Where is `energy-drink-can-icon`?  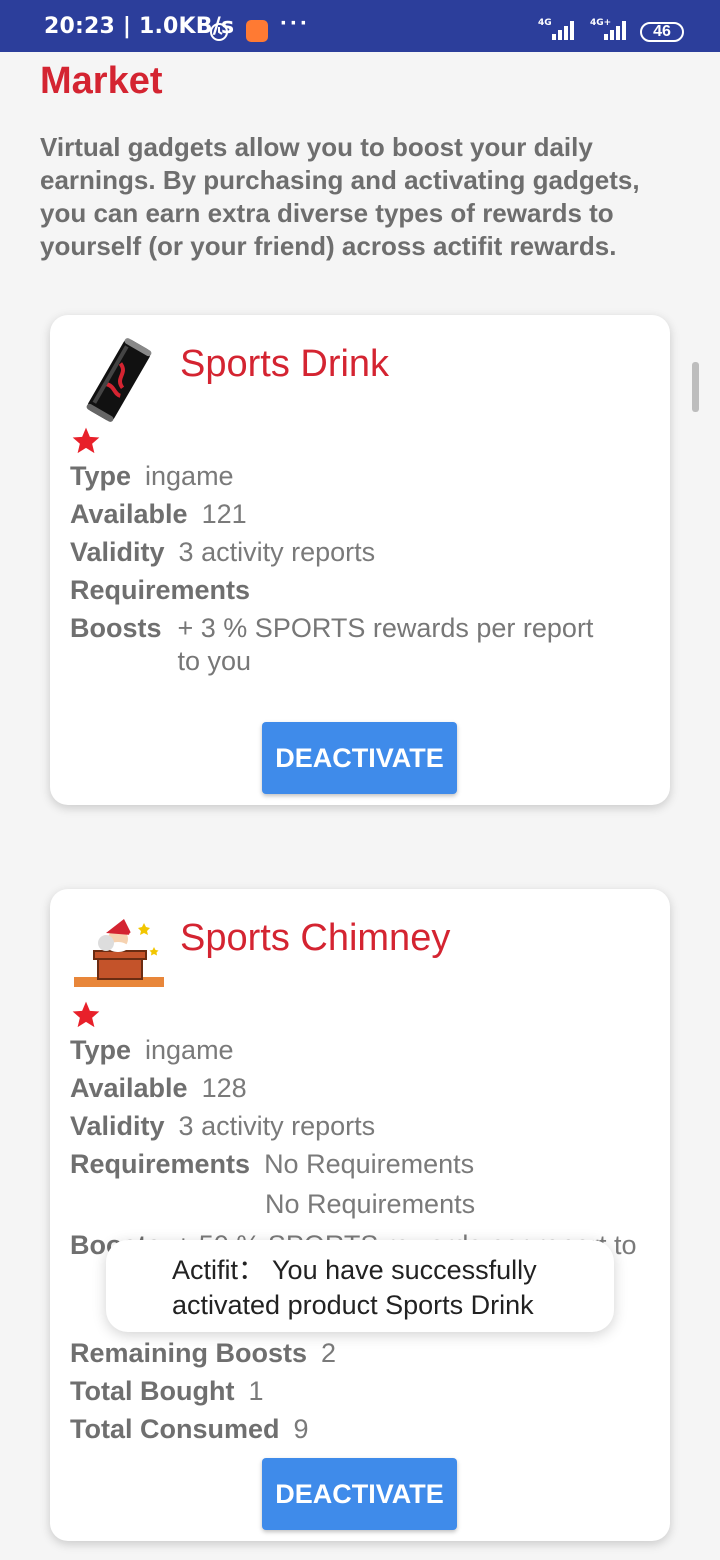
energy-drink-can-icon is located at coordinates (119, 380).